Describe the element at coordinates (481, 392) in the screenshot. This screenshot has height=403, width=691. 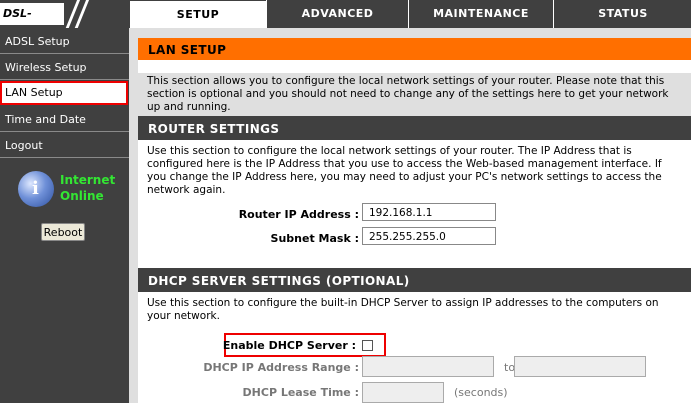
I see `dhcp-lease-unit: (seconds)` at that location.